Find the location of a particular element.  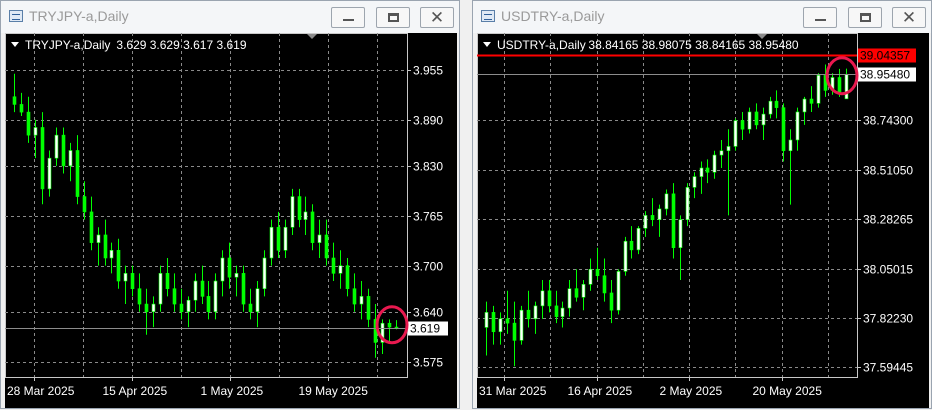

window-title: TRYJPY-a,Daily is located at coordinates (79, 16).